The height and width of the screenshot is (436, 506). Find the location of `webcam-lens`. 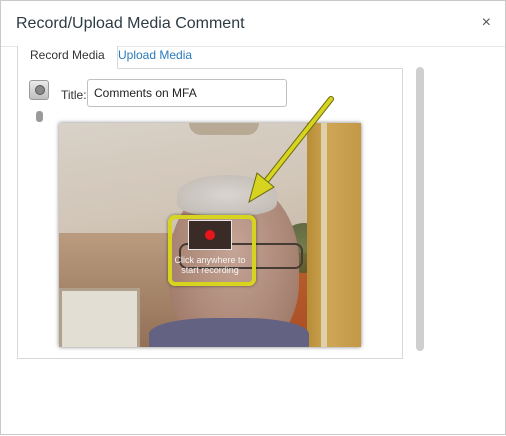

webcam-lens is located at coordinates (40, 90).